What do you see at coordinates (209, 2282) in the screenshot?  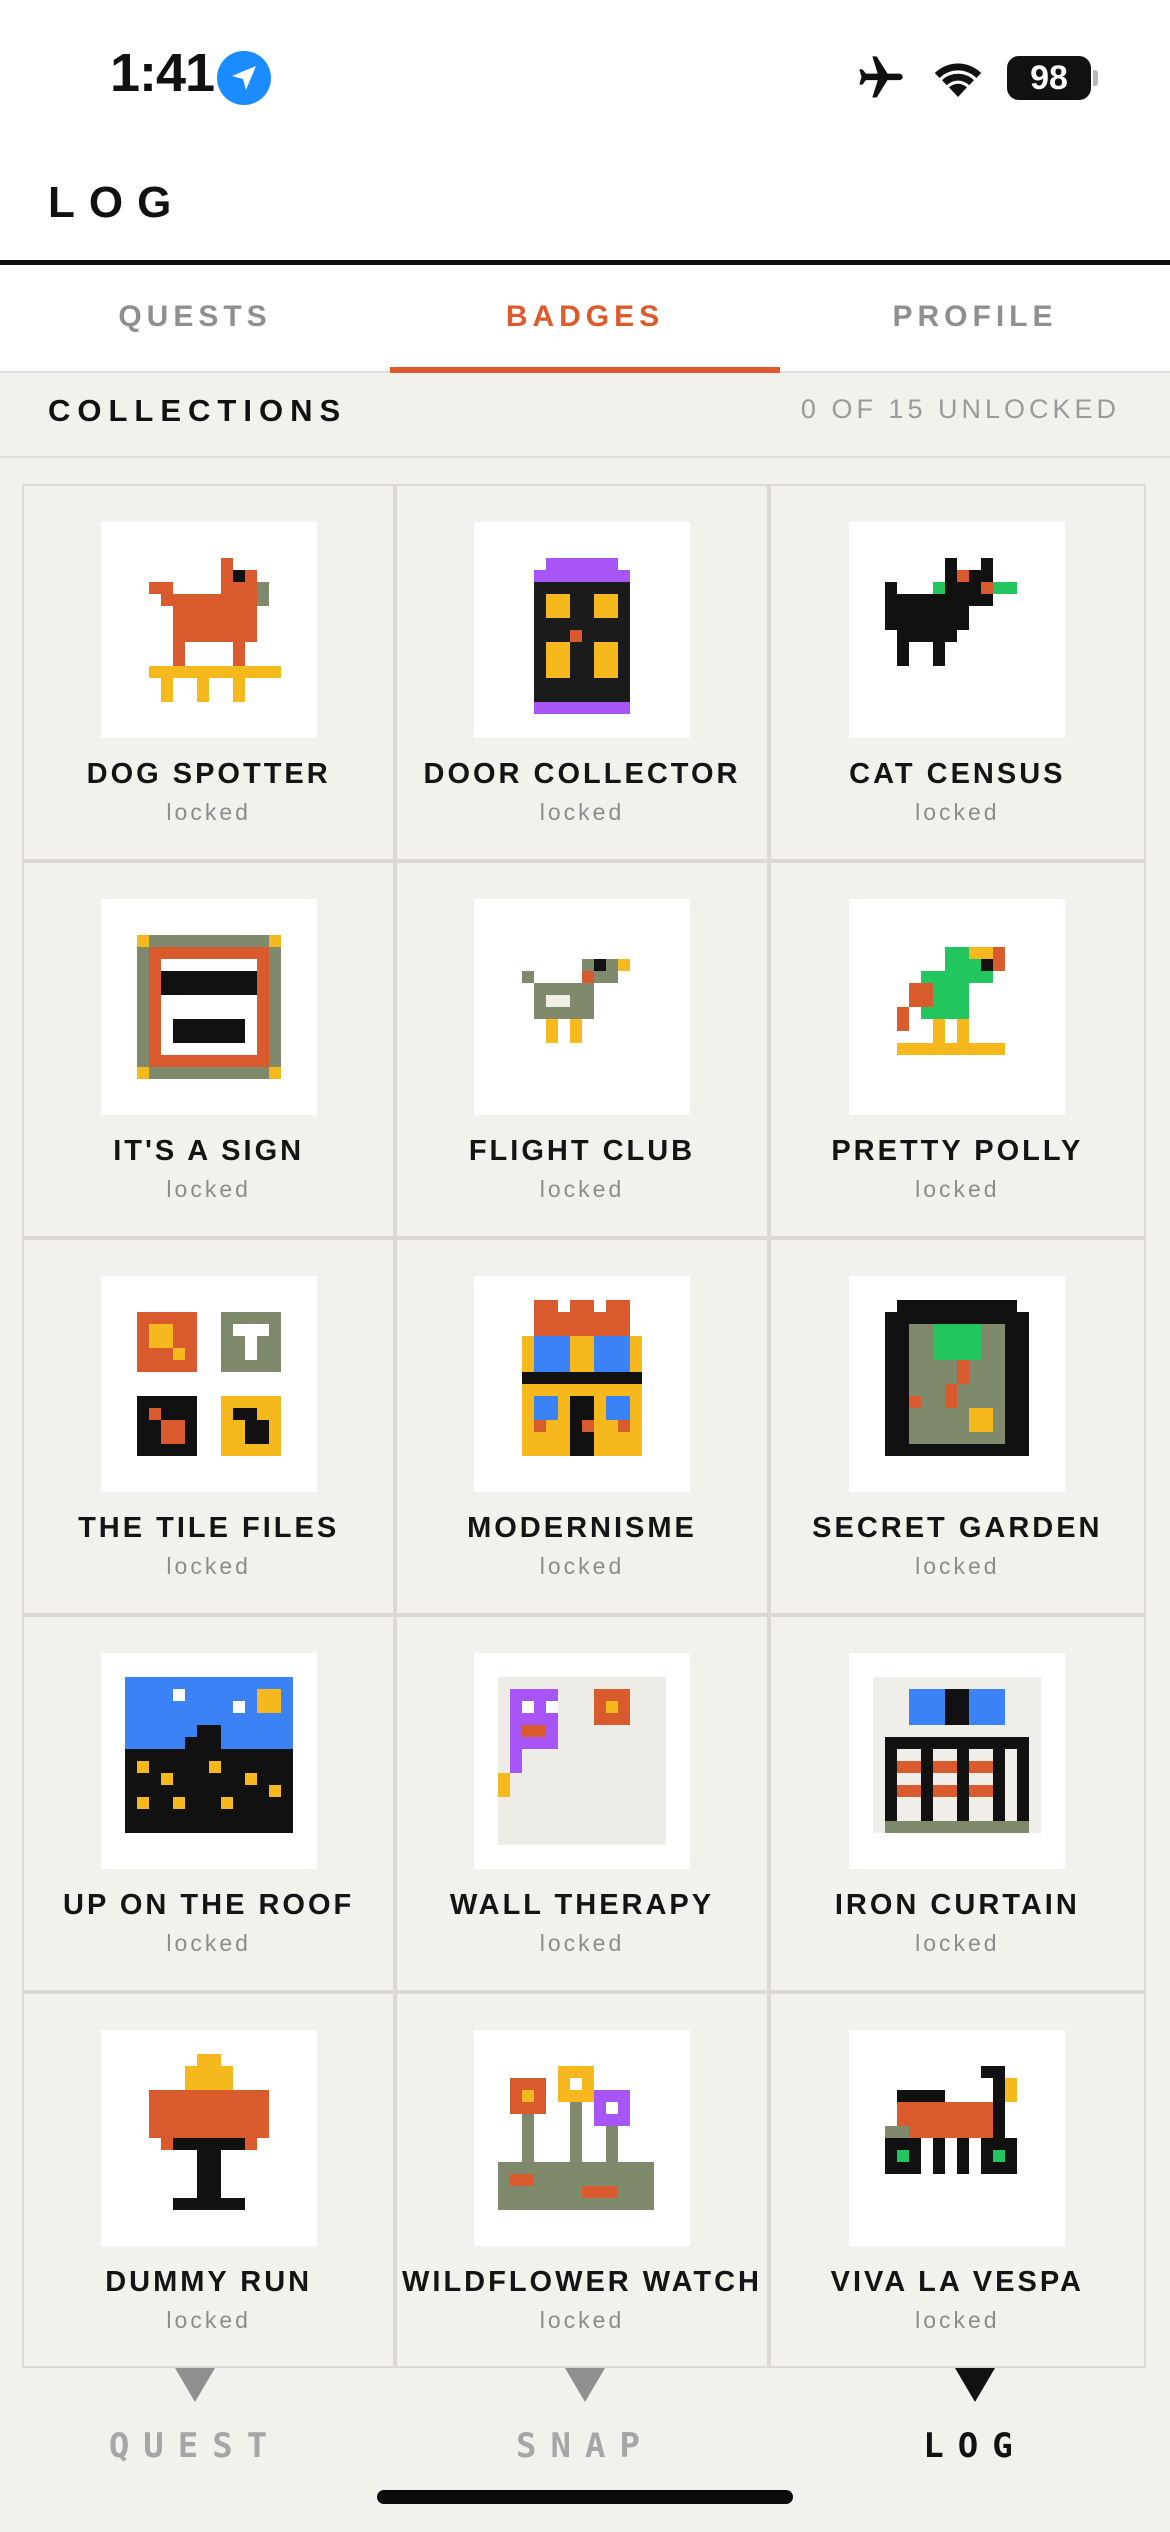 I see `badge-name: DUMMY RUN` at bounding box center [209, 2282].